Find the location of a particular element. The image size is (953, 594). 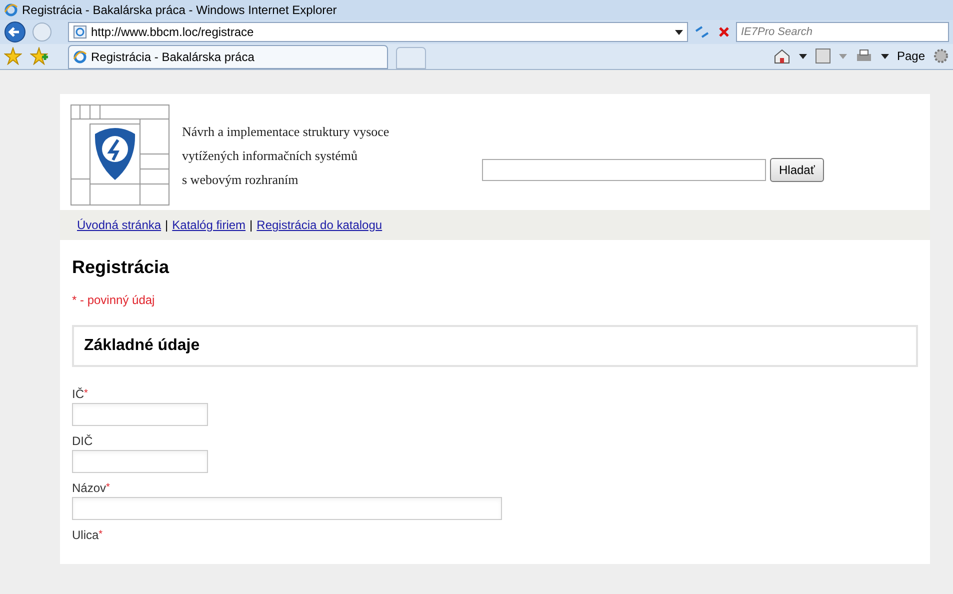

site-title-line: vytížených informačních systémů is located at coordinates (270, 155).